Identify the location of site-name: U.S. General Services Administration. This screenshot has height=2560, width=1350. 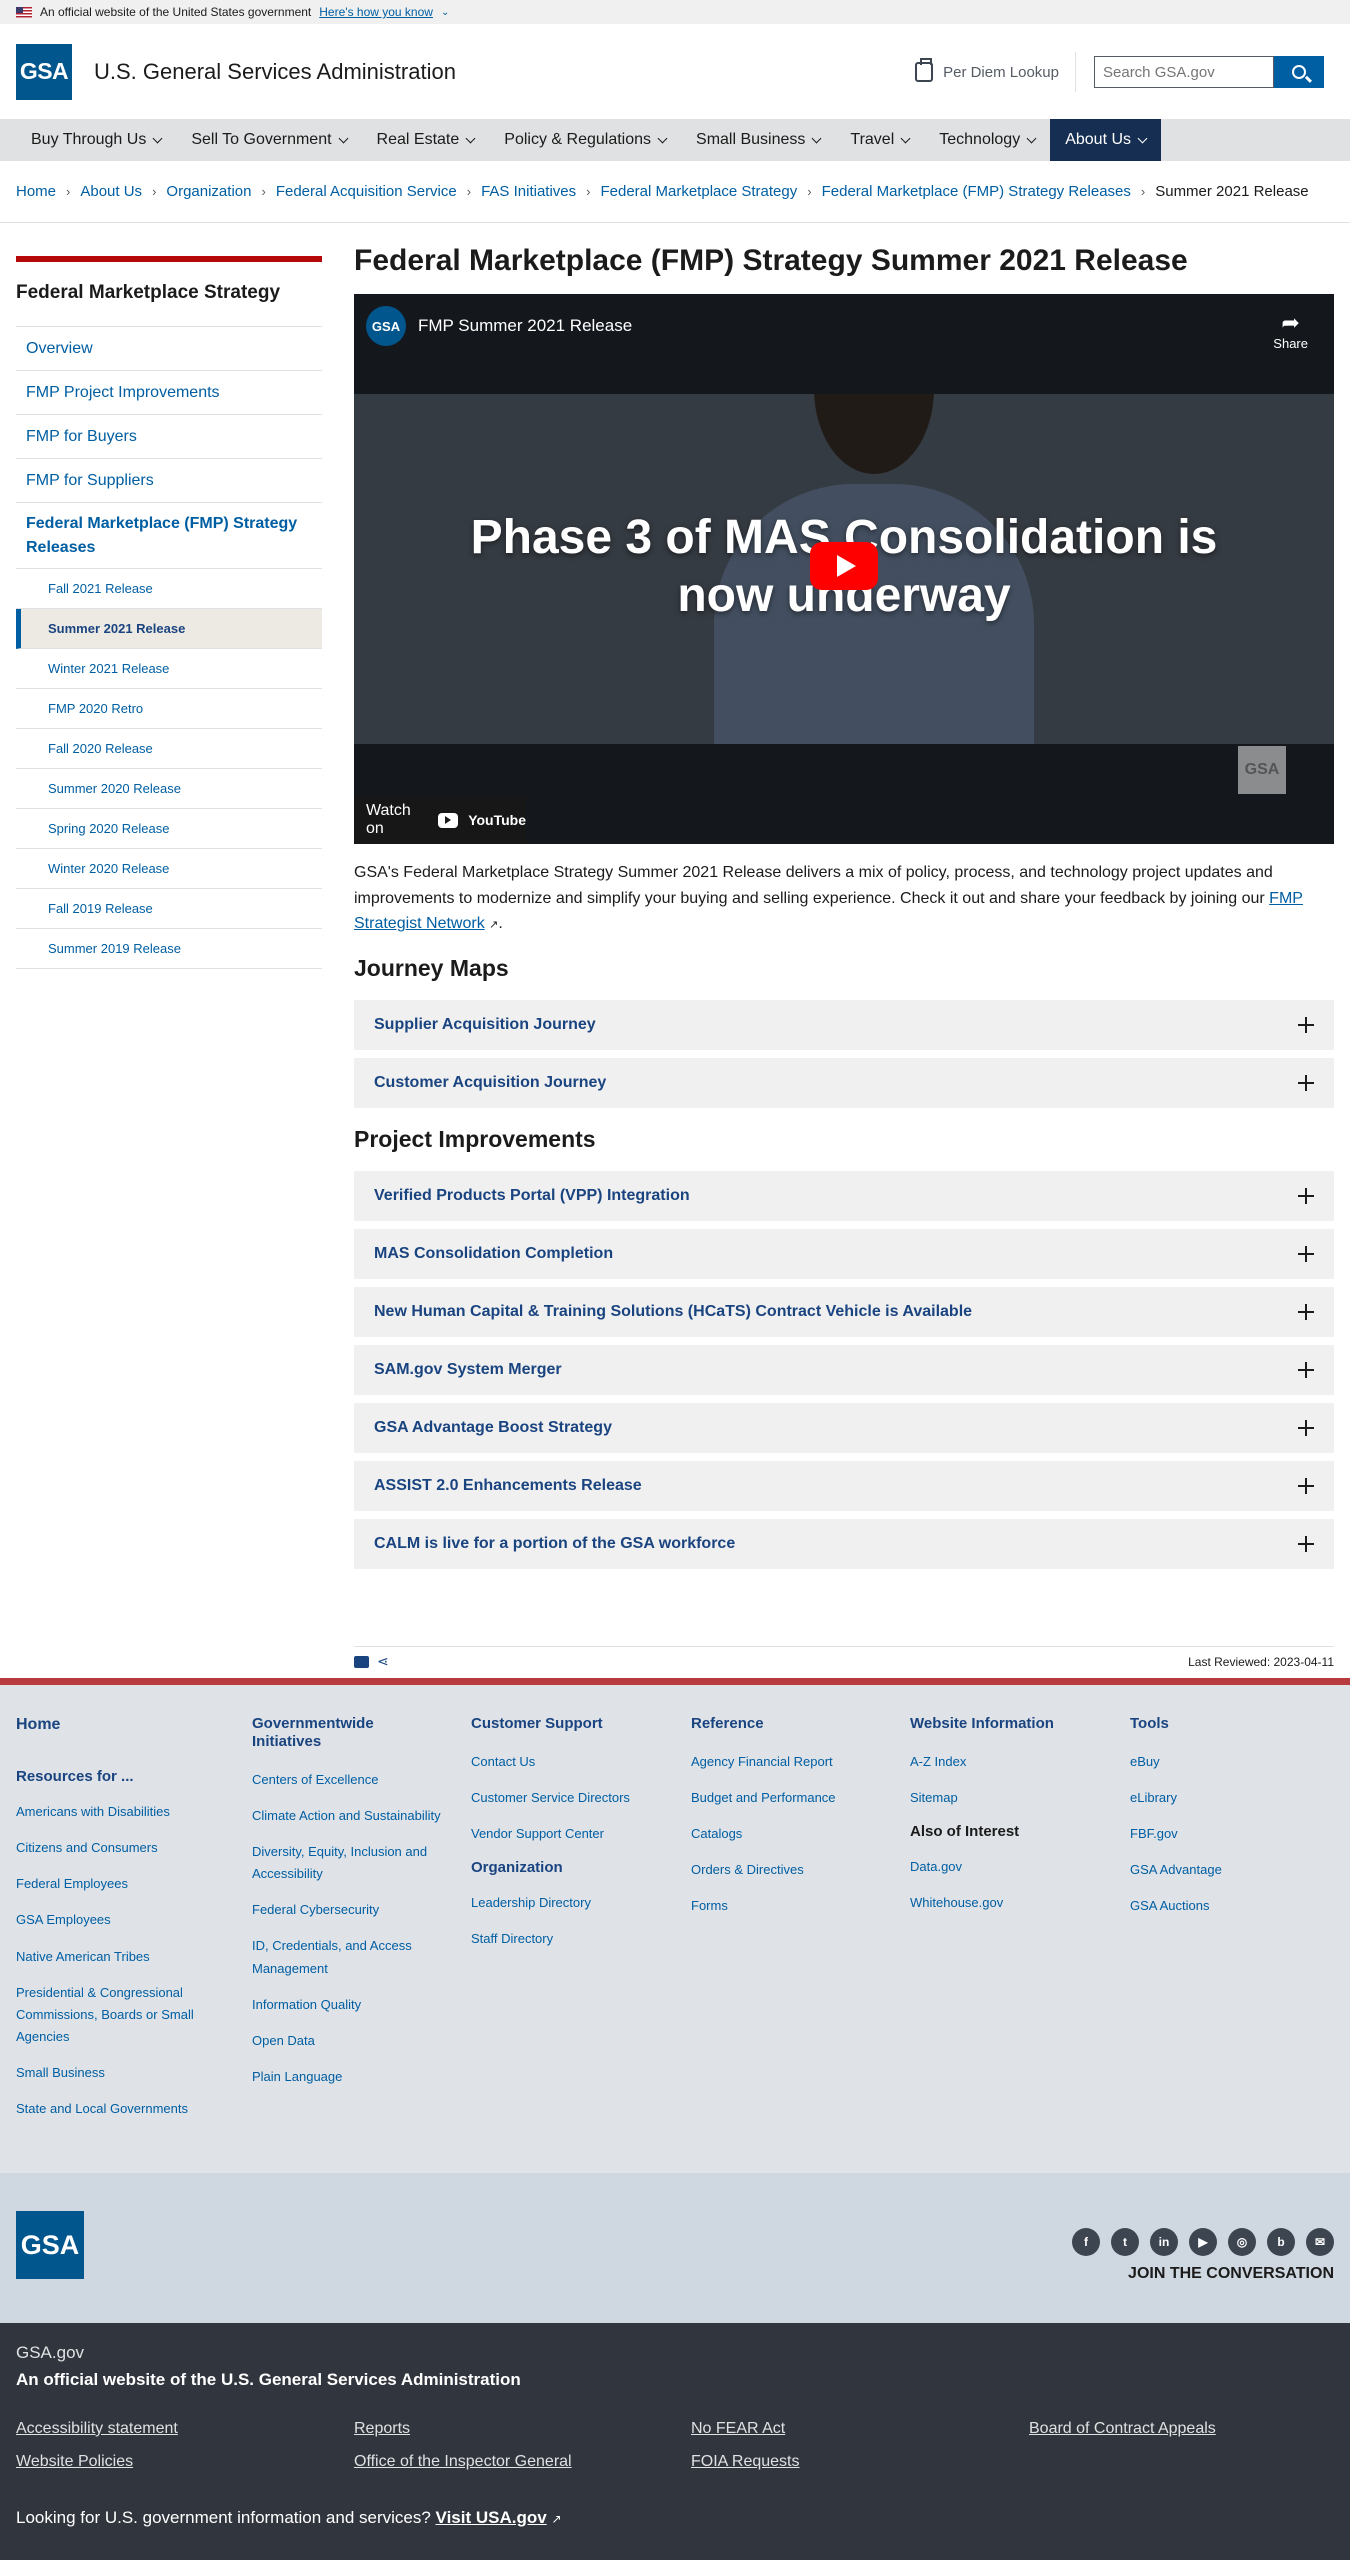
(275, 72).